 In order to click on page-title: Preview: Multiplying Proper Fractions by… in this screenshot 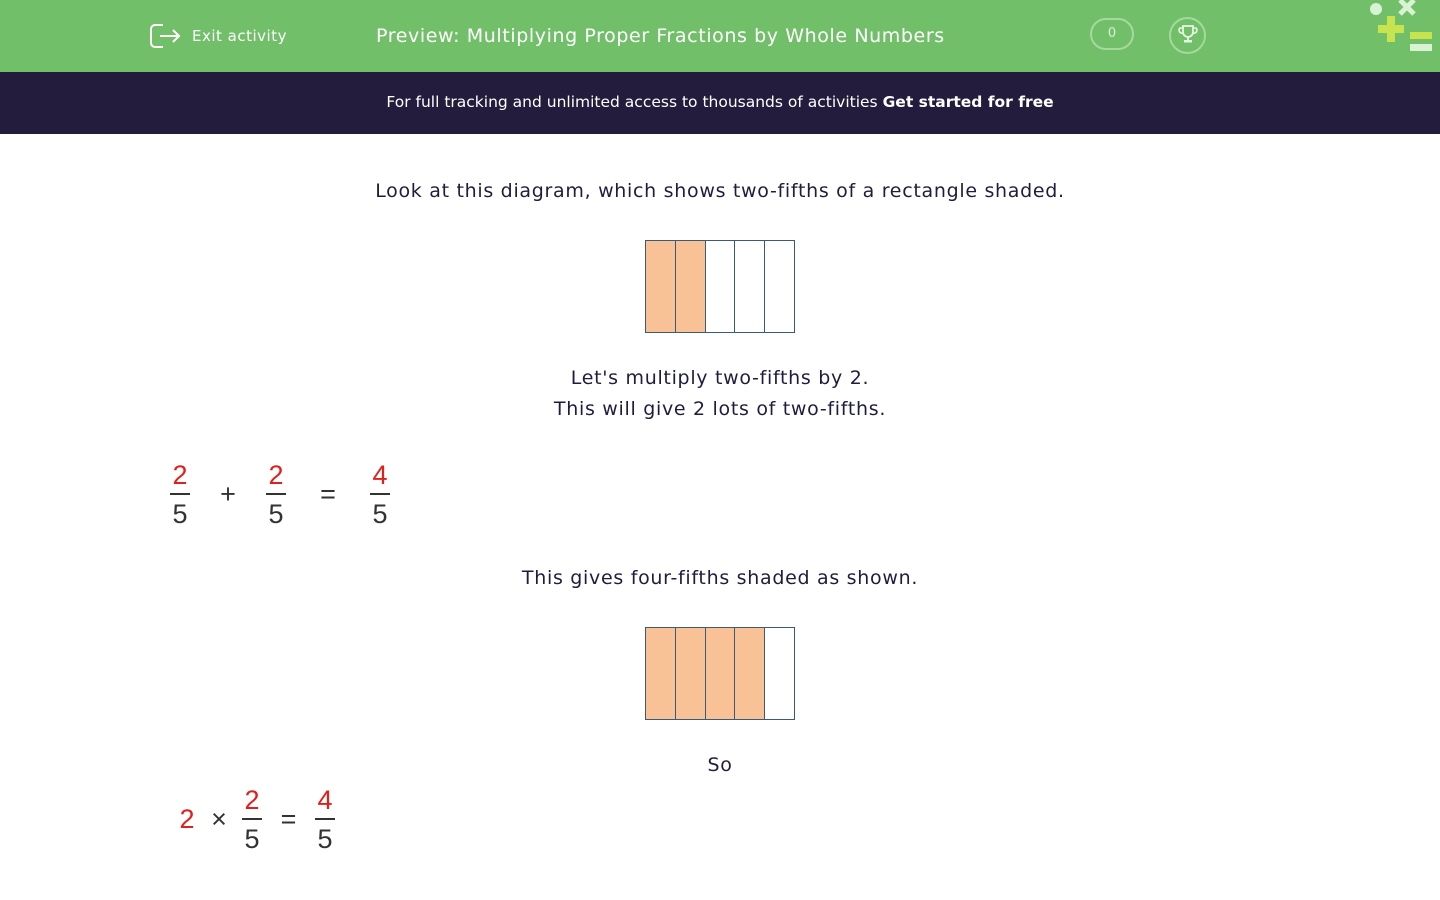, I will do `click(660, 36)`.